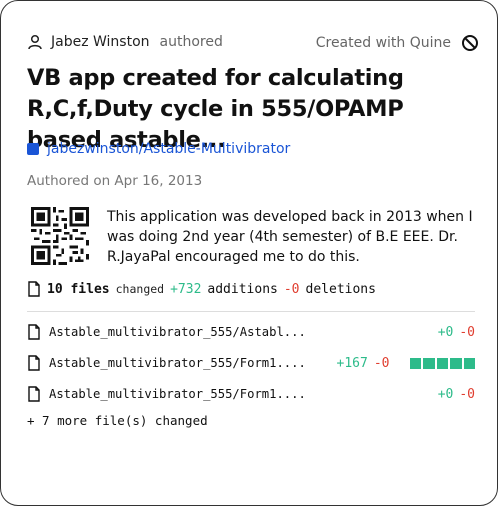  Describe the element at coordinates (115, 181) in the screenshot. I see `authored-date: Authored on Apr 16, 2013` at that location.